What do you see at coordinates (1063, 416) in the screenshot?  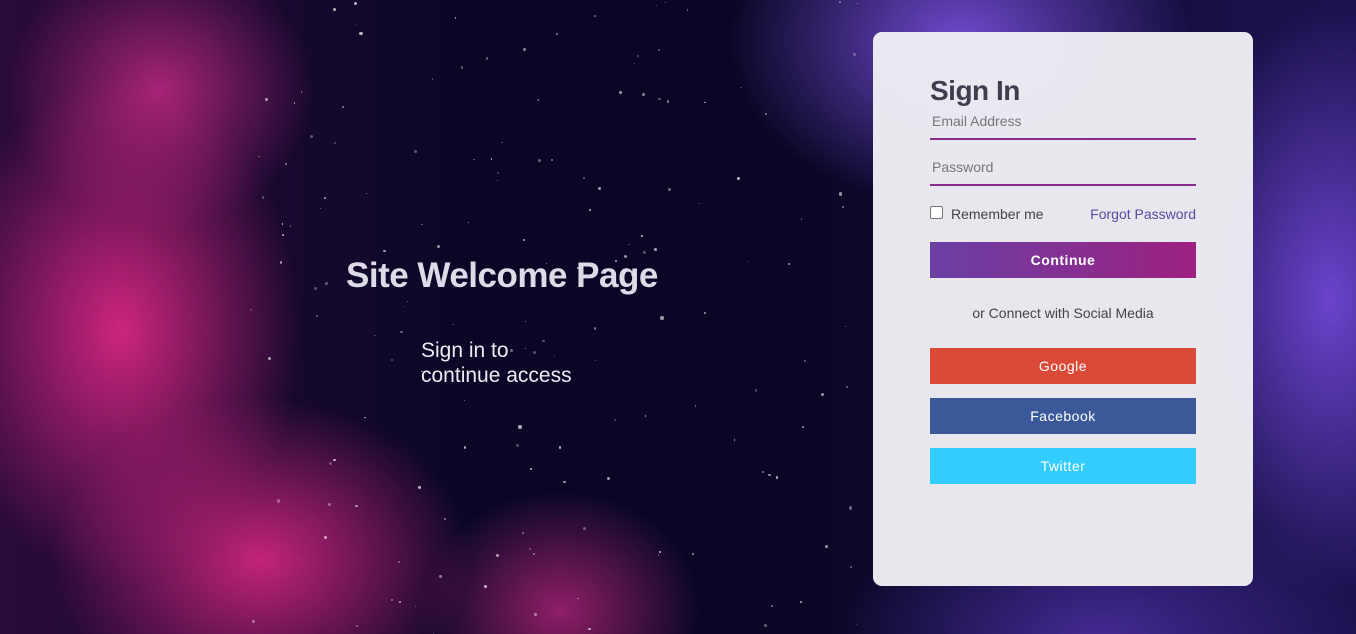 I see `facebook-button: Facebook` at bounding box center [1063, 416].